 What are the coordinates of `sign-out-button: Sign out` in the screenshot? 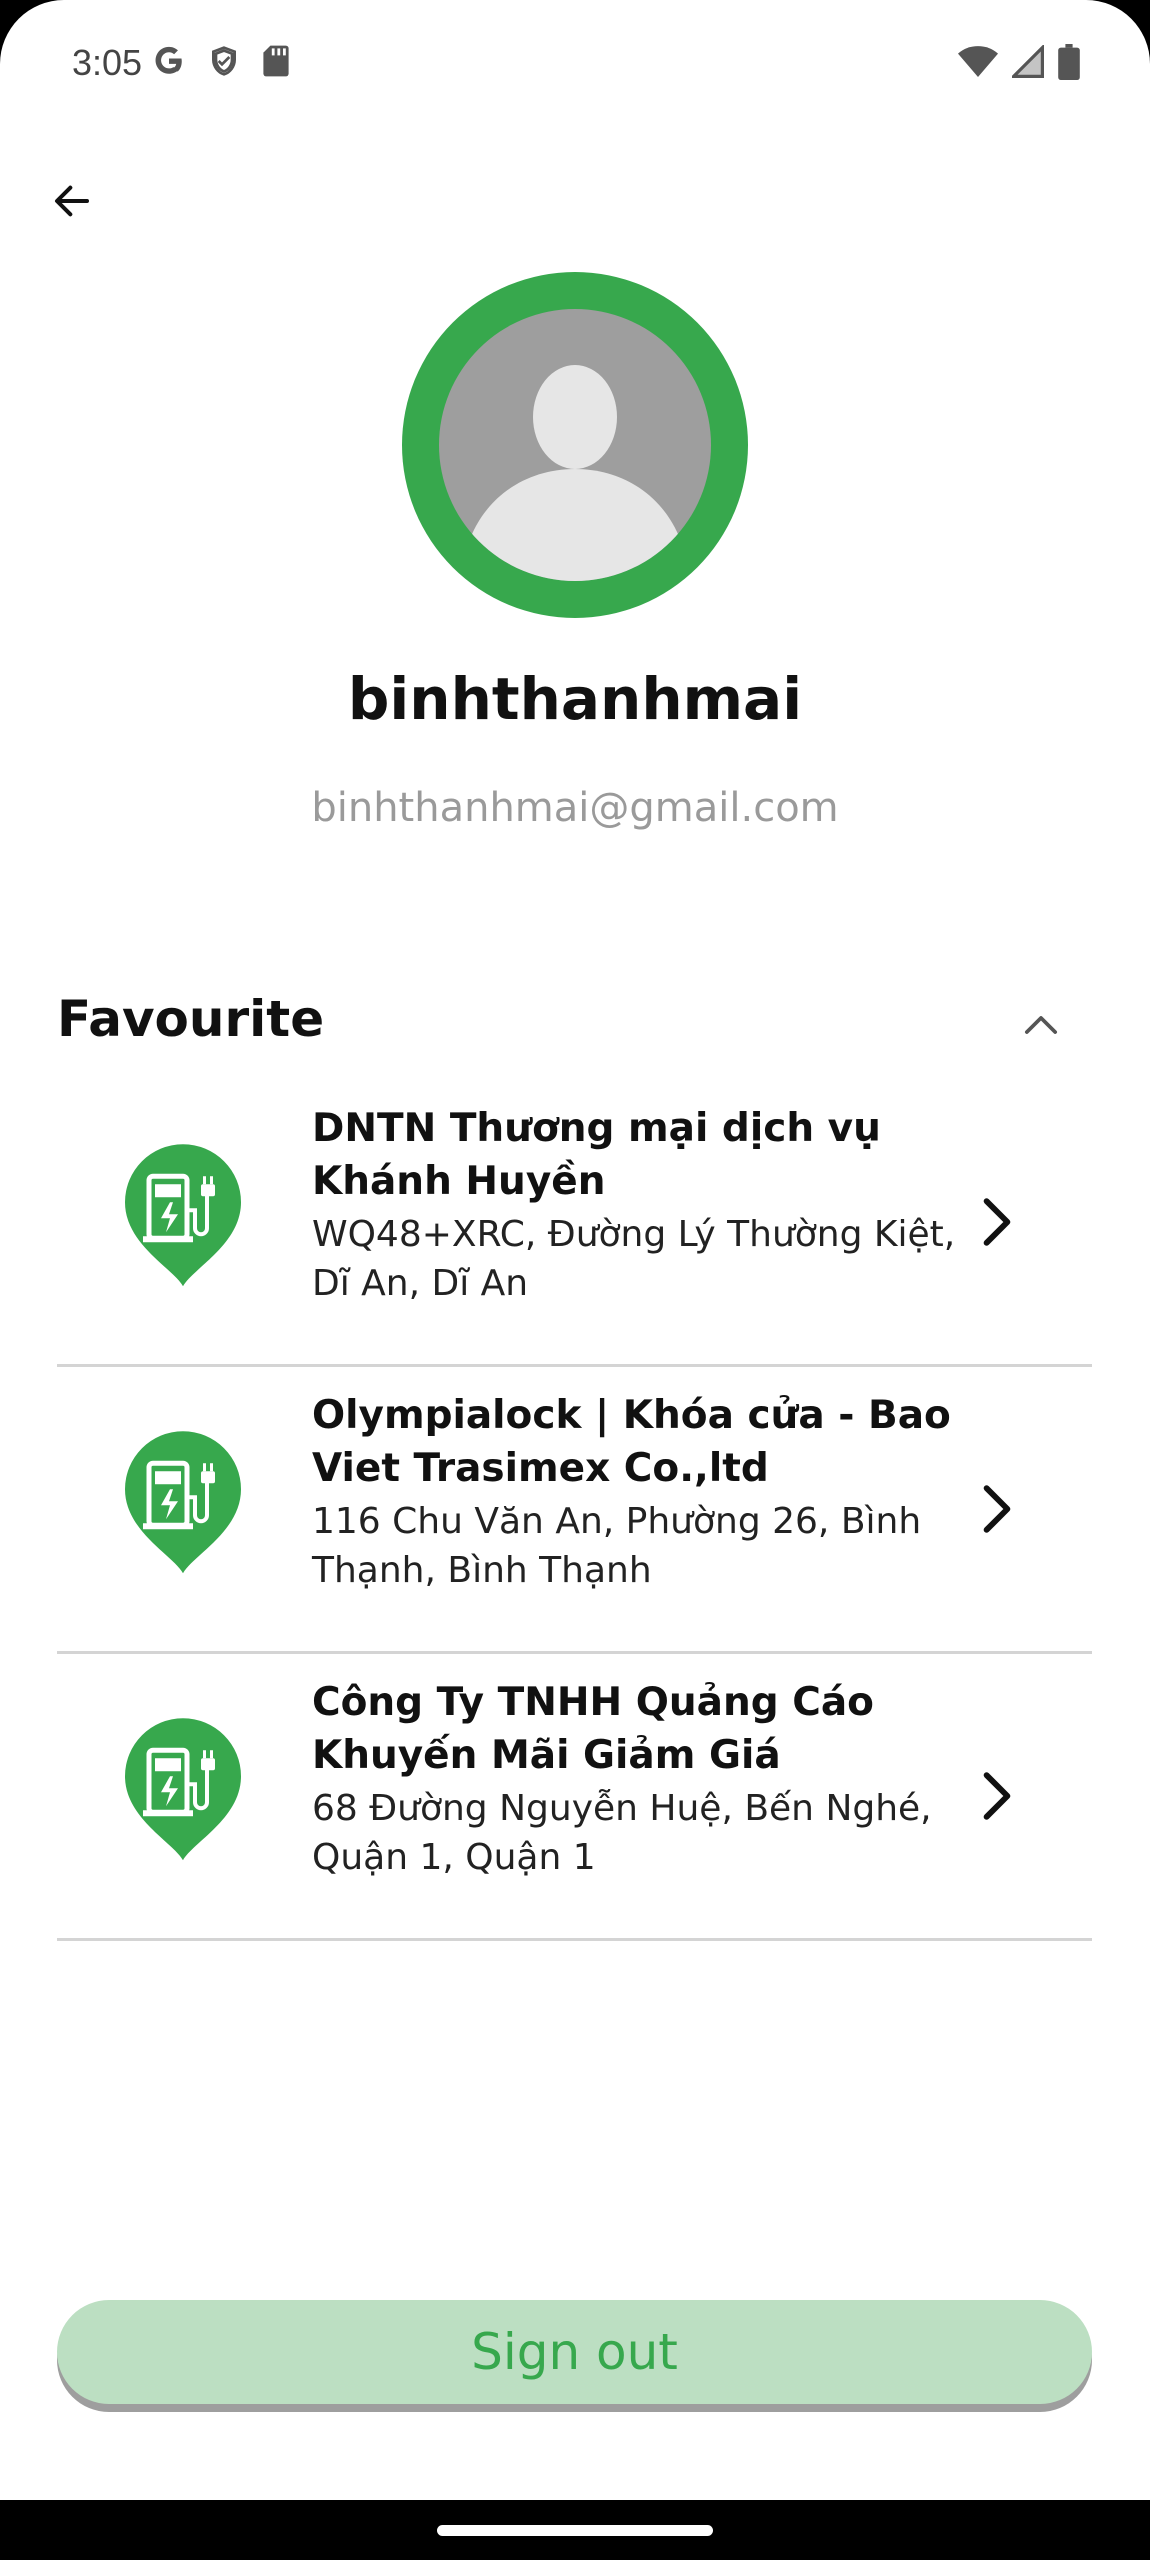 It's located at (574, 2352).